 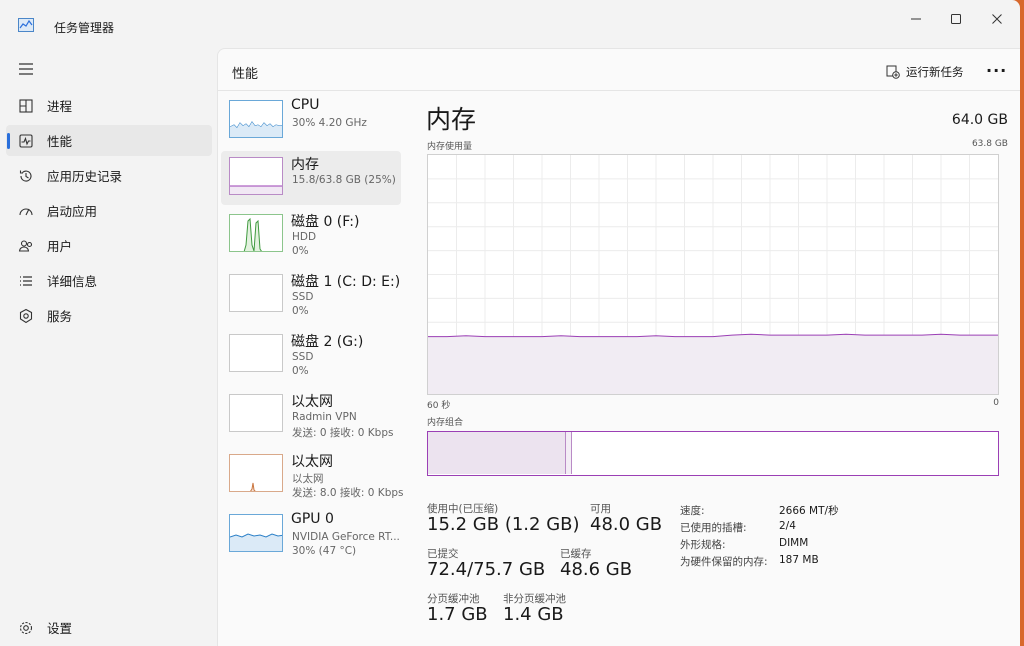 I want to click on disk-0-thumbnail, so click(x=256, y=233).